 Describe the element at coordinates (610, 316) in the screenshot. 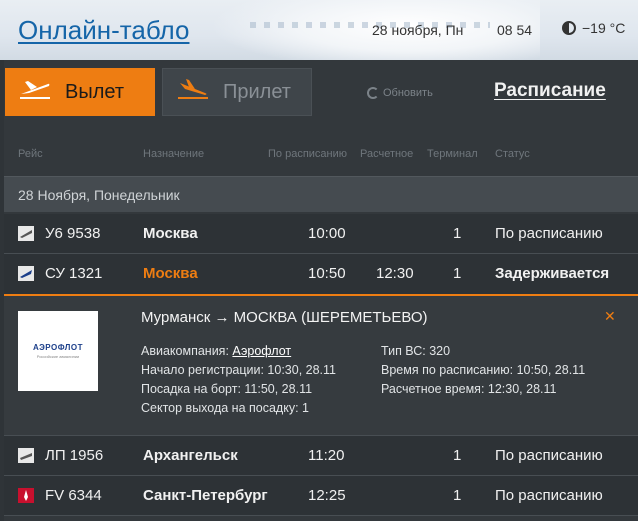

I see `close-details-button: ✕` at that location.